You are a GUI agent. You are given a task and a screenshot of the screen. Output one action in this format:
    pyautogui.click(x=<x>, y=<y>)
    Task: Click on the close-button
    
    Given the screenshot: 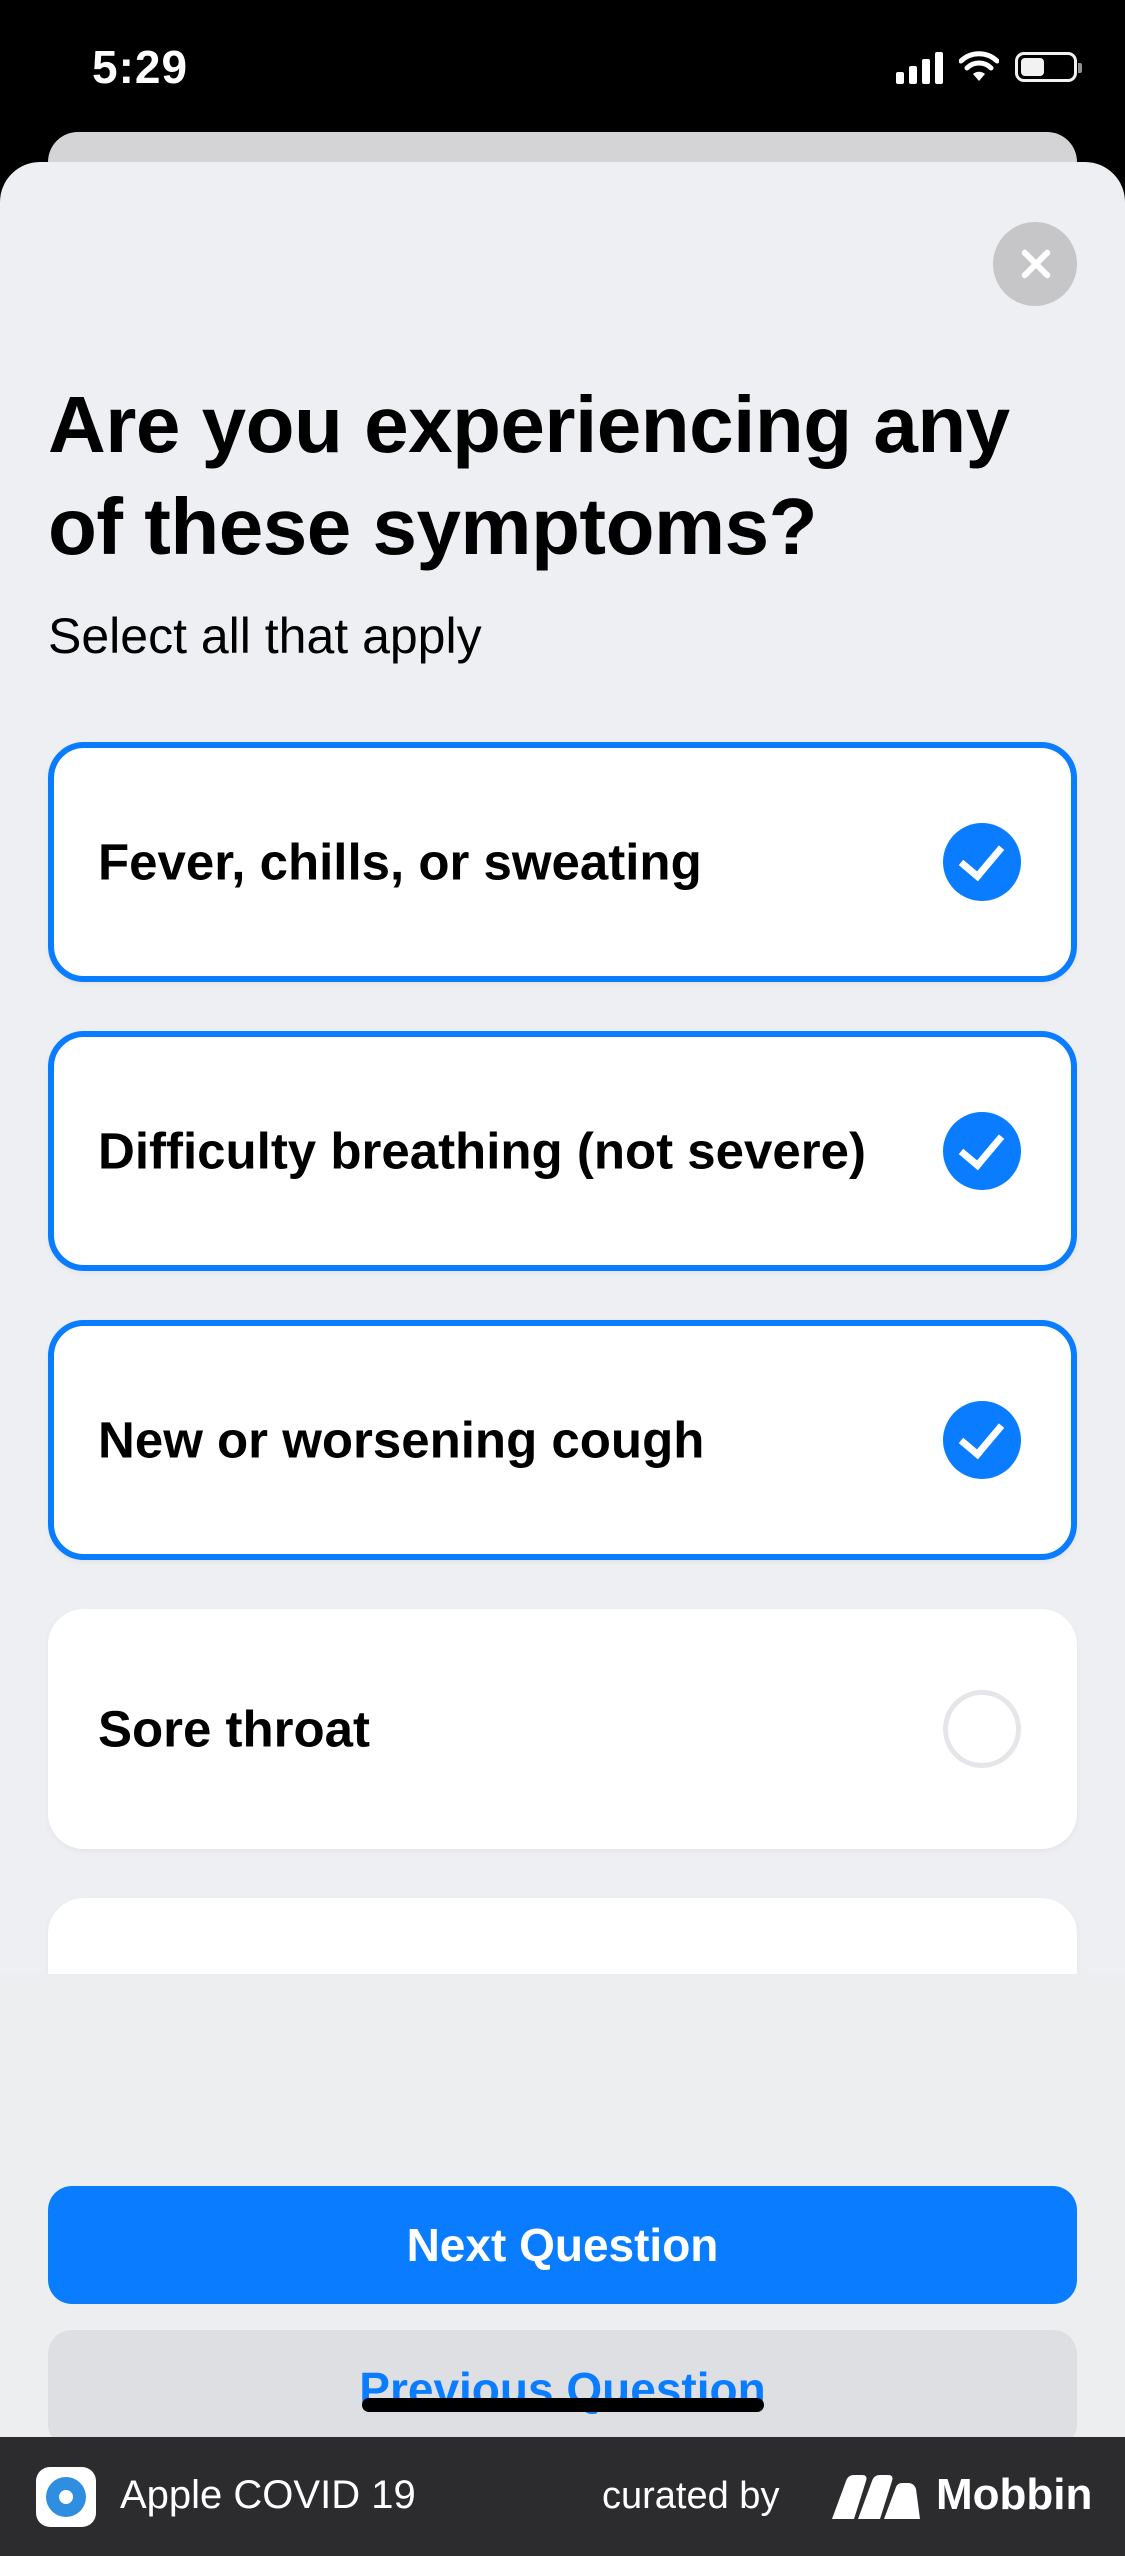 What is the action you would take?
    pyautogui.click(x=1035, y=264)
    